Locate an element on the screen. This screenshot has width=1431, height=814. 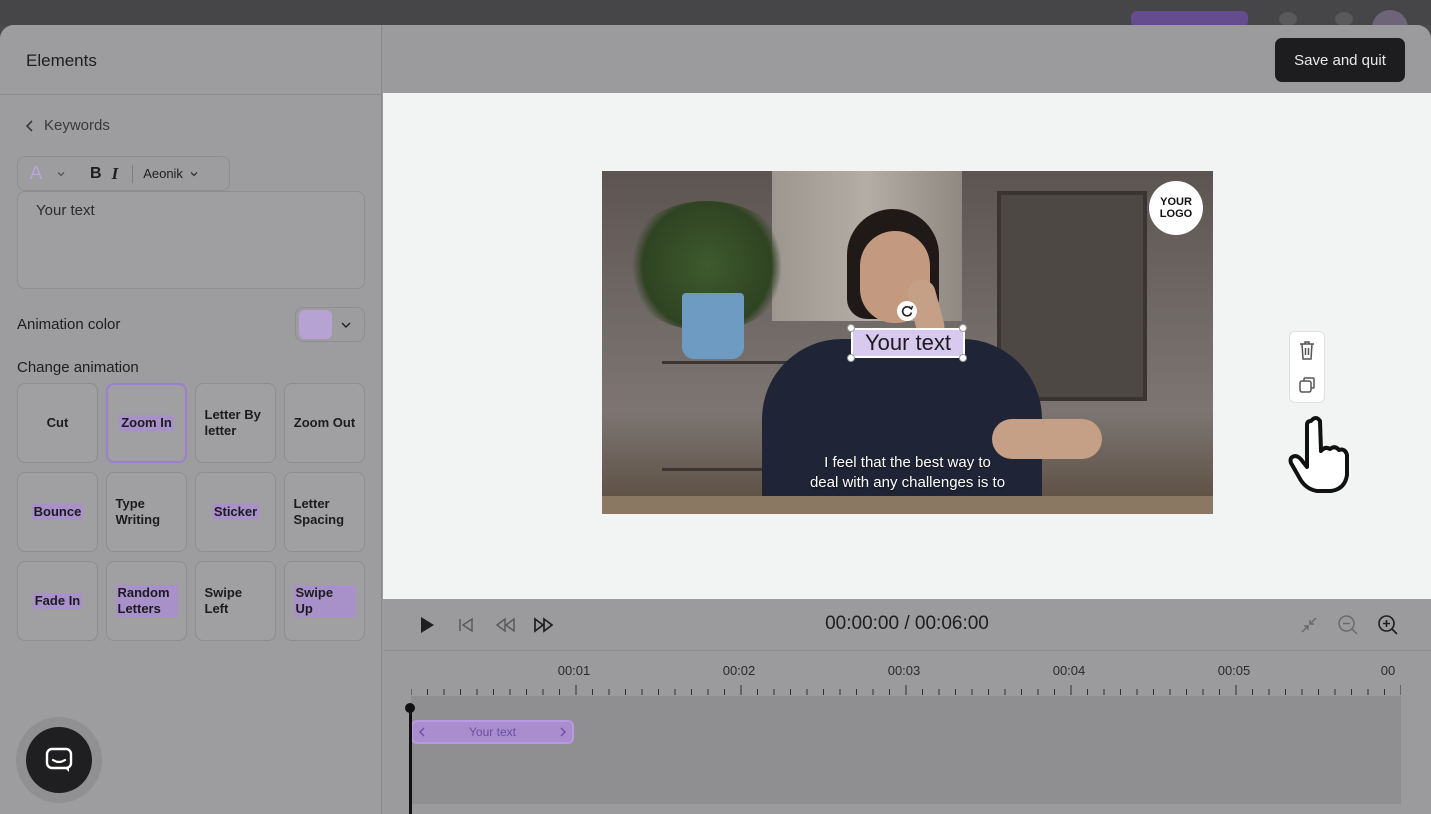
timeline-clip: Your text is located at coordinates (492, 732).